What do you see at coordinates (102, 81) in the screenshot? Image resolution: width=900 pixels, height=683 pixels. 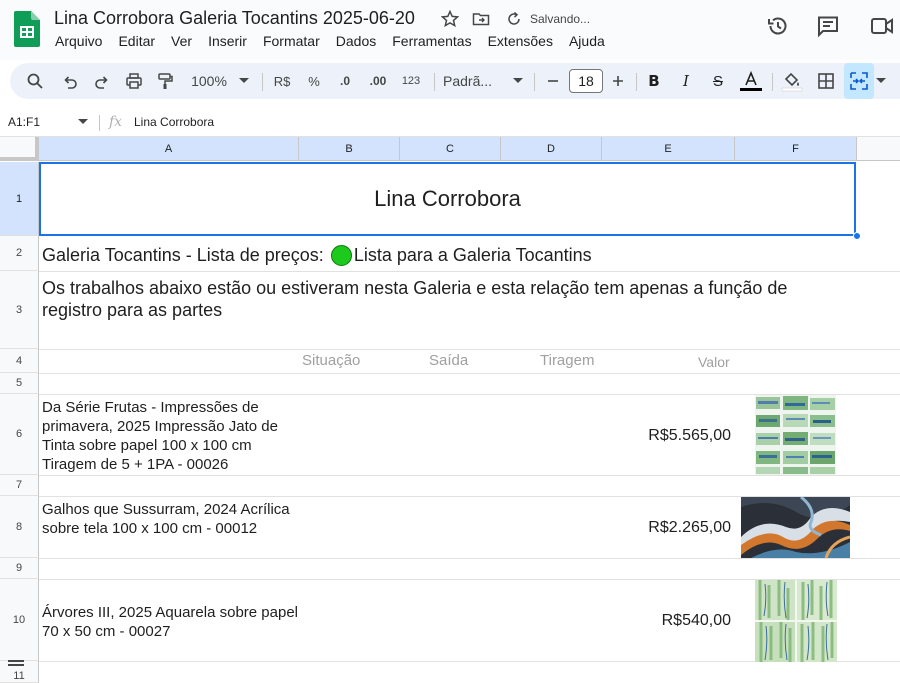 I see `redo-button` at bounding box center [102, 81].